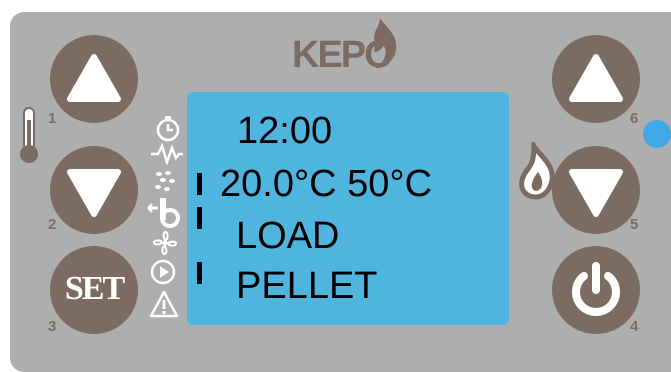  I want to click on button-number-6: 6, so click(634, 118).